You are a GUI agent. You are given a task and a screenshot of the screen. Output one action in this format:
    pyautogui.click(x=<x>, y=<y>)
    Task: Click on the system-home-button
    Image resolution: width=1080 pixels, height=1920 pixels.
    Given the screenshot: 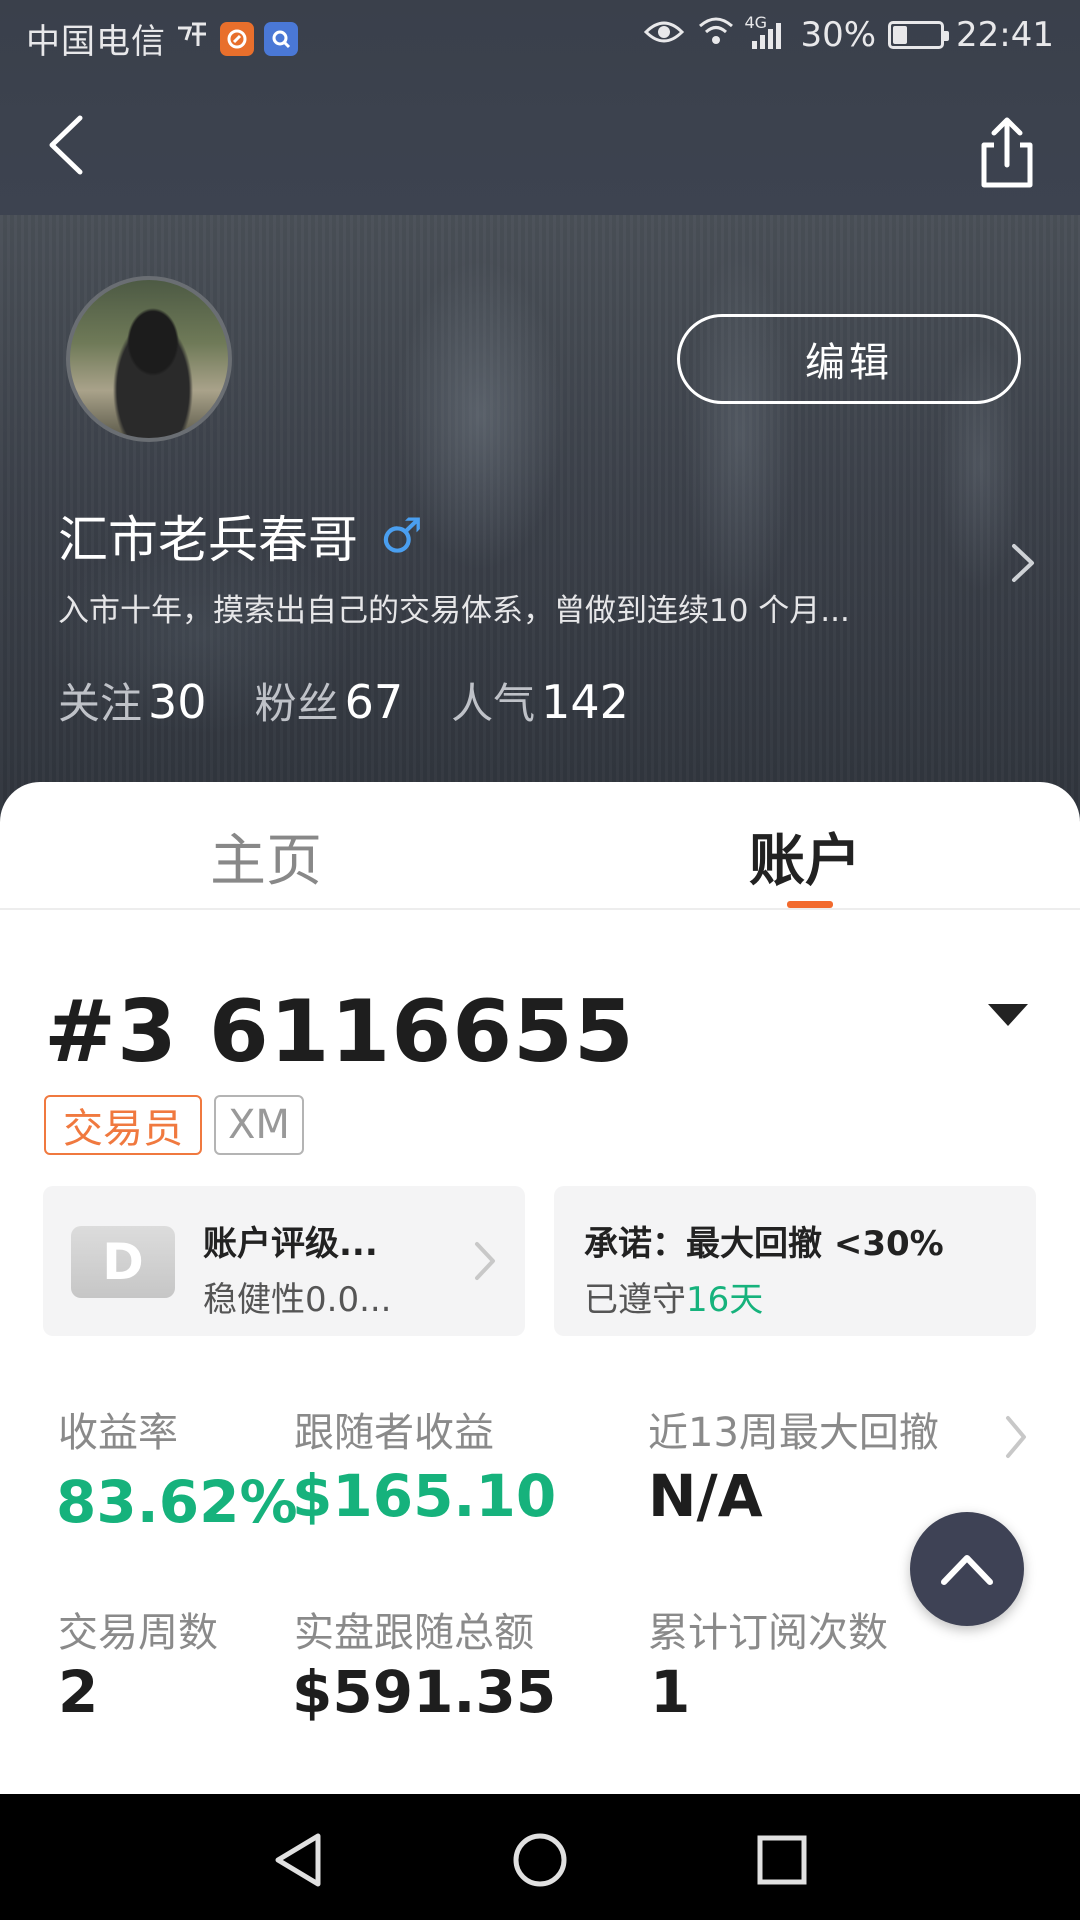 What is the action you would take?
    pyautogui.click(x=540, y=1860)
    